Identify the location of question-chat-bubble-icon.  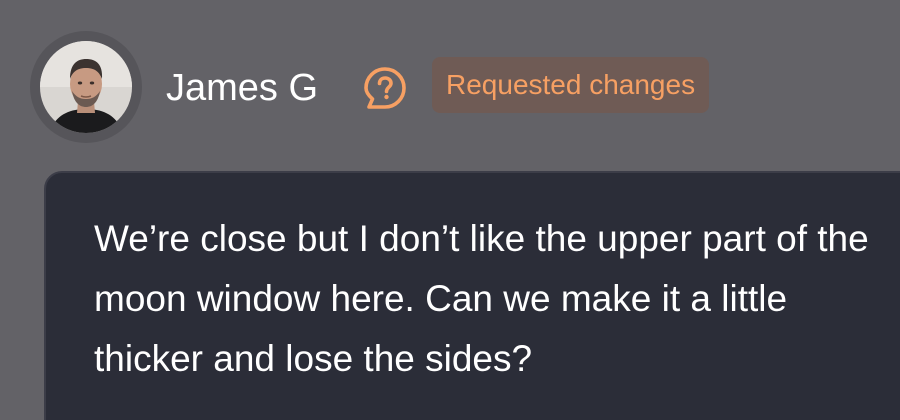
(385, 88).